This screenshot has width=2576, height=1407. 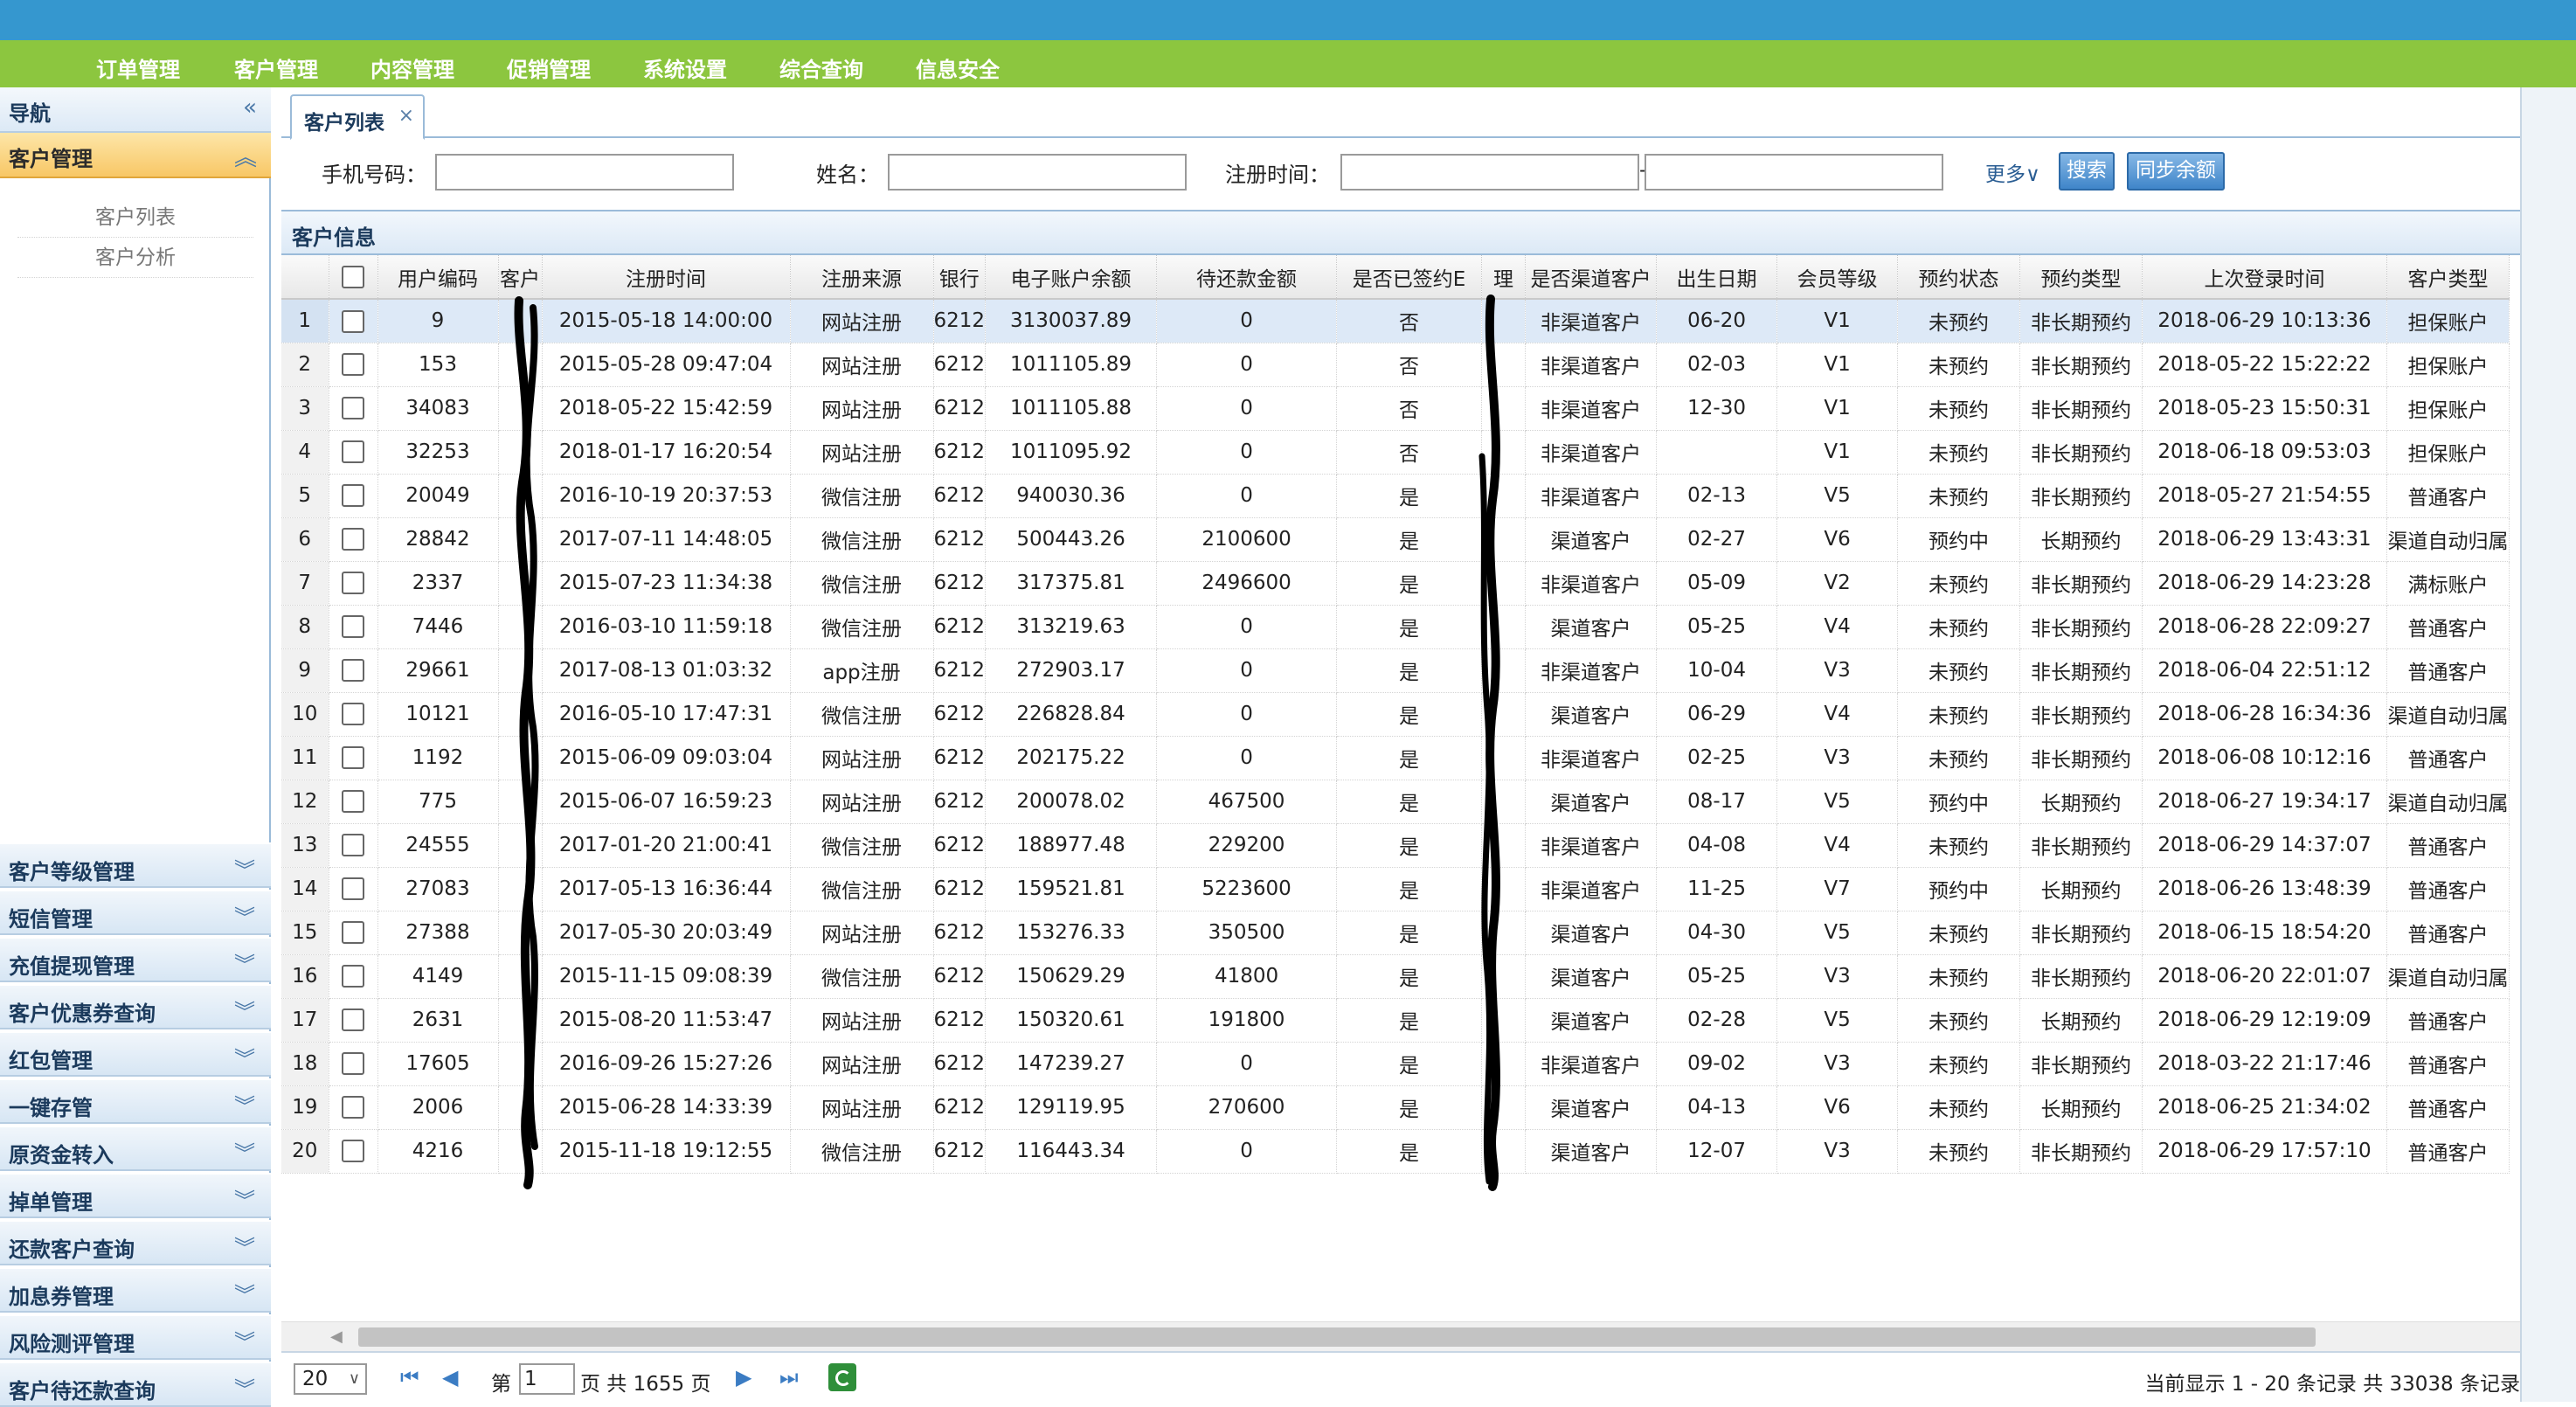 What do you see at coordinates (520, 277) in the screenshot?
I see `col-customer: 客户` at bounding box center [520, 277].